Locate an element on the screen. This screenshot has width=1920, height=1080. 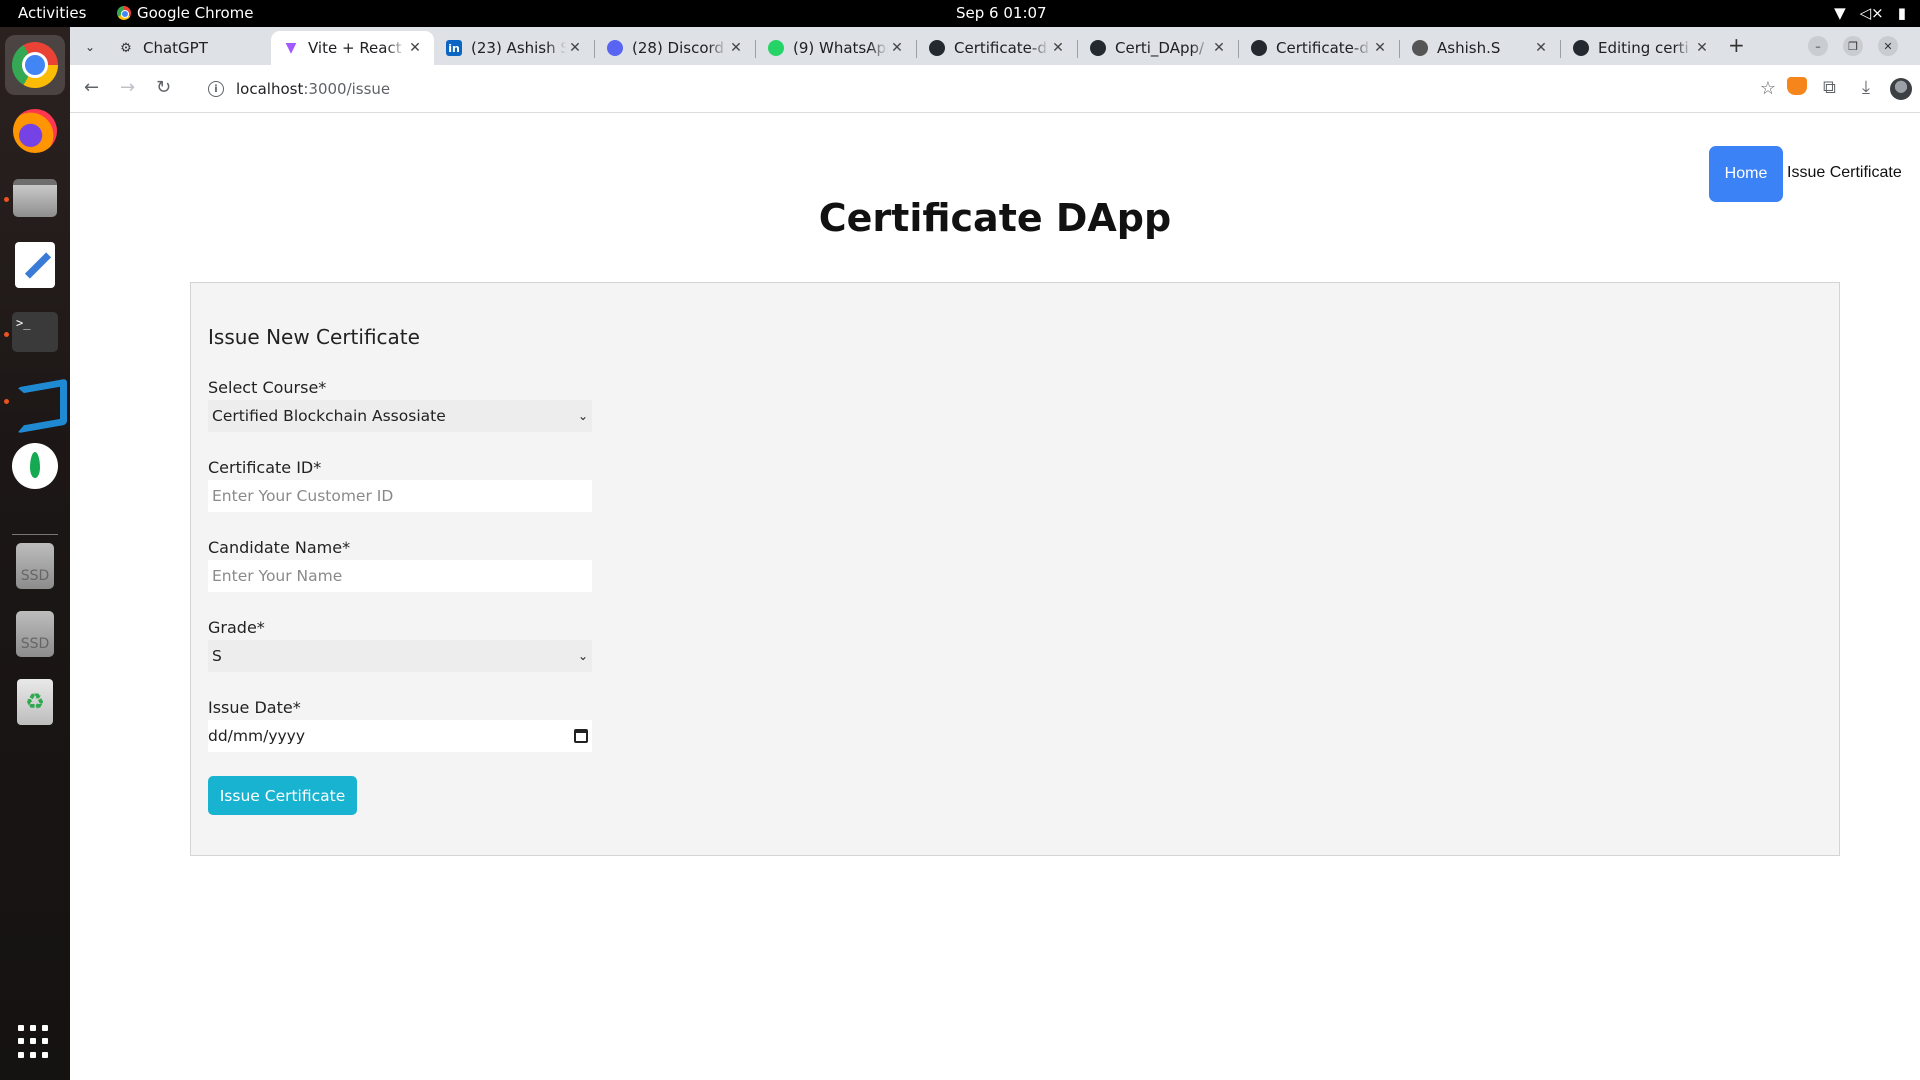
profile-button is located at coordinates (1901, 91).